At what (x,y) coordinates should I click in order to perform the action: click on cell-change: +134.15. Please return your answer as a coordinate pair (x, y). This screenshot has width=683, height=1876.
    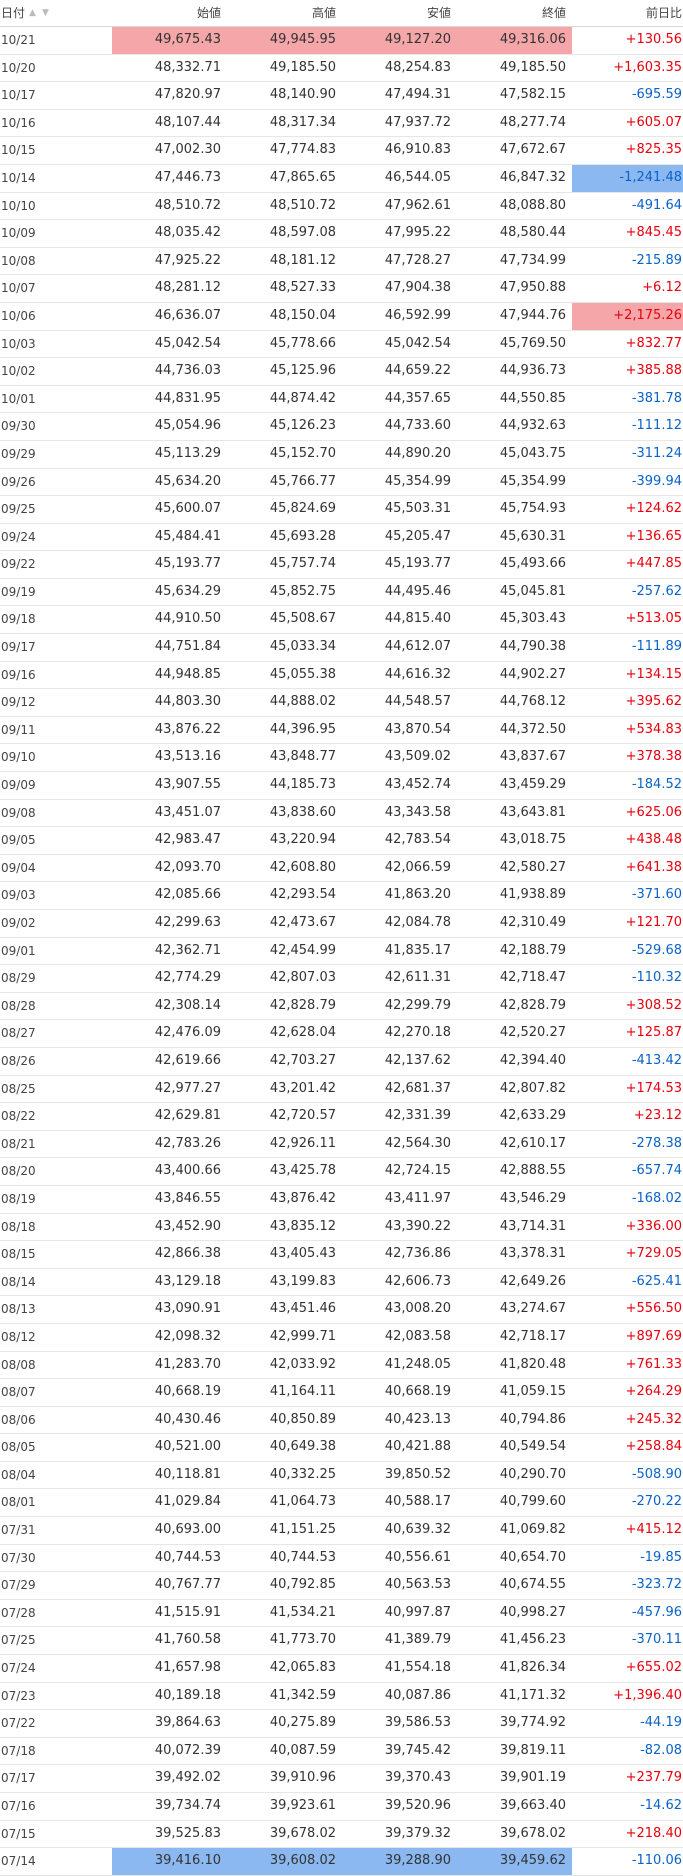
    Looking at the image, I should click on (653, 674).